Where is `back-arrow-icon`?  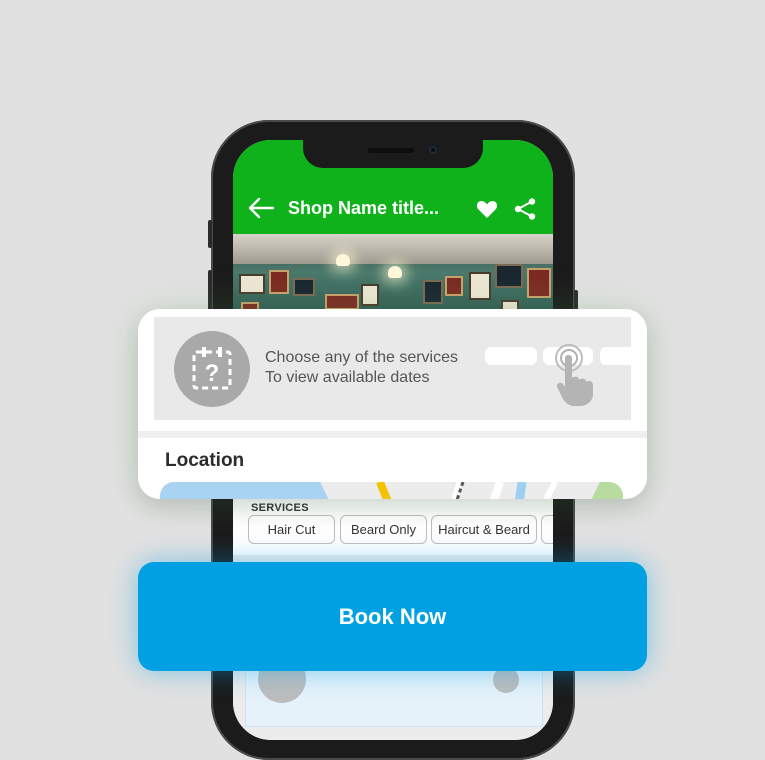
back-arrow-icon is located at coordinates (261, 208).